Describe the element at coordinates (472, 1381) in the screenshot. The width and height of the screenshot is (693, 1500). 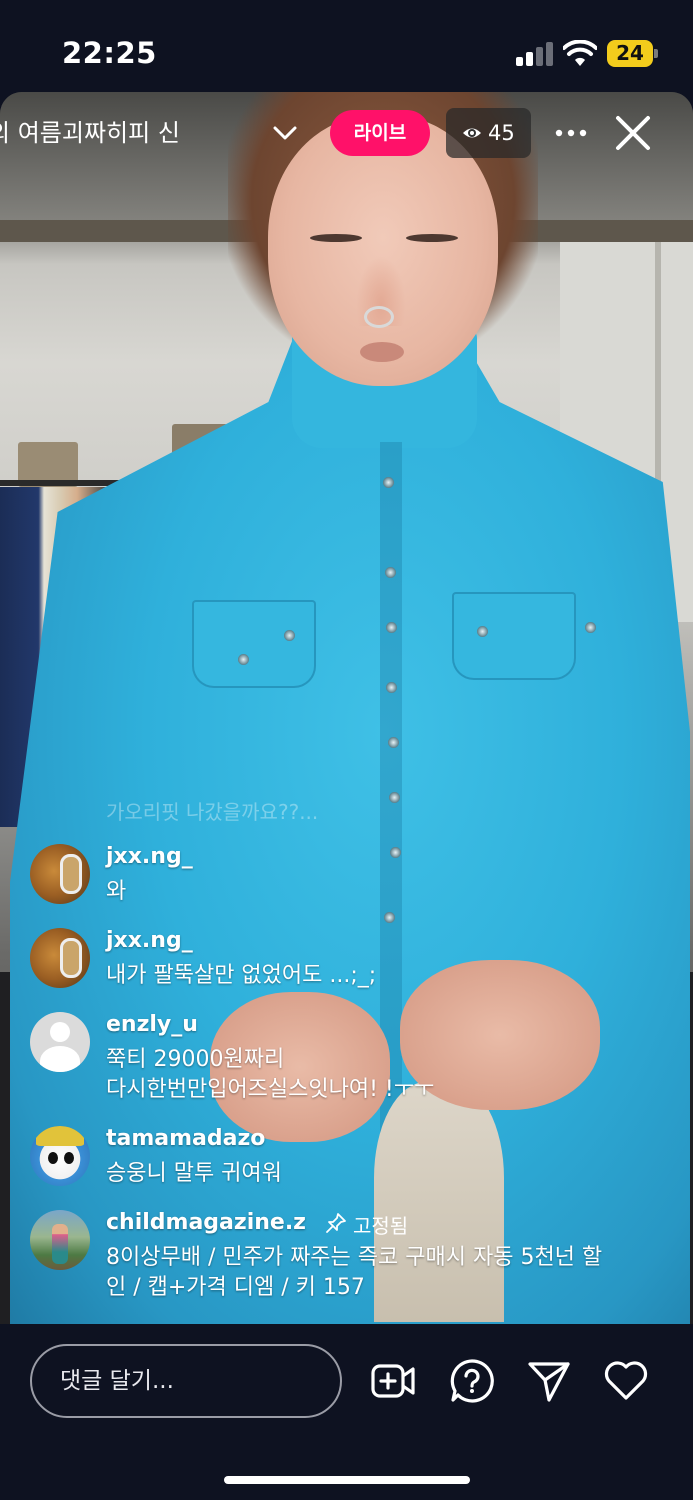
I see `question-icon` at that location.